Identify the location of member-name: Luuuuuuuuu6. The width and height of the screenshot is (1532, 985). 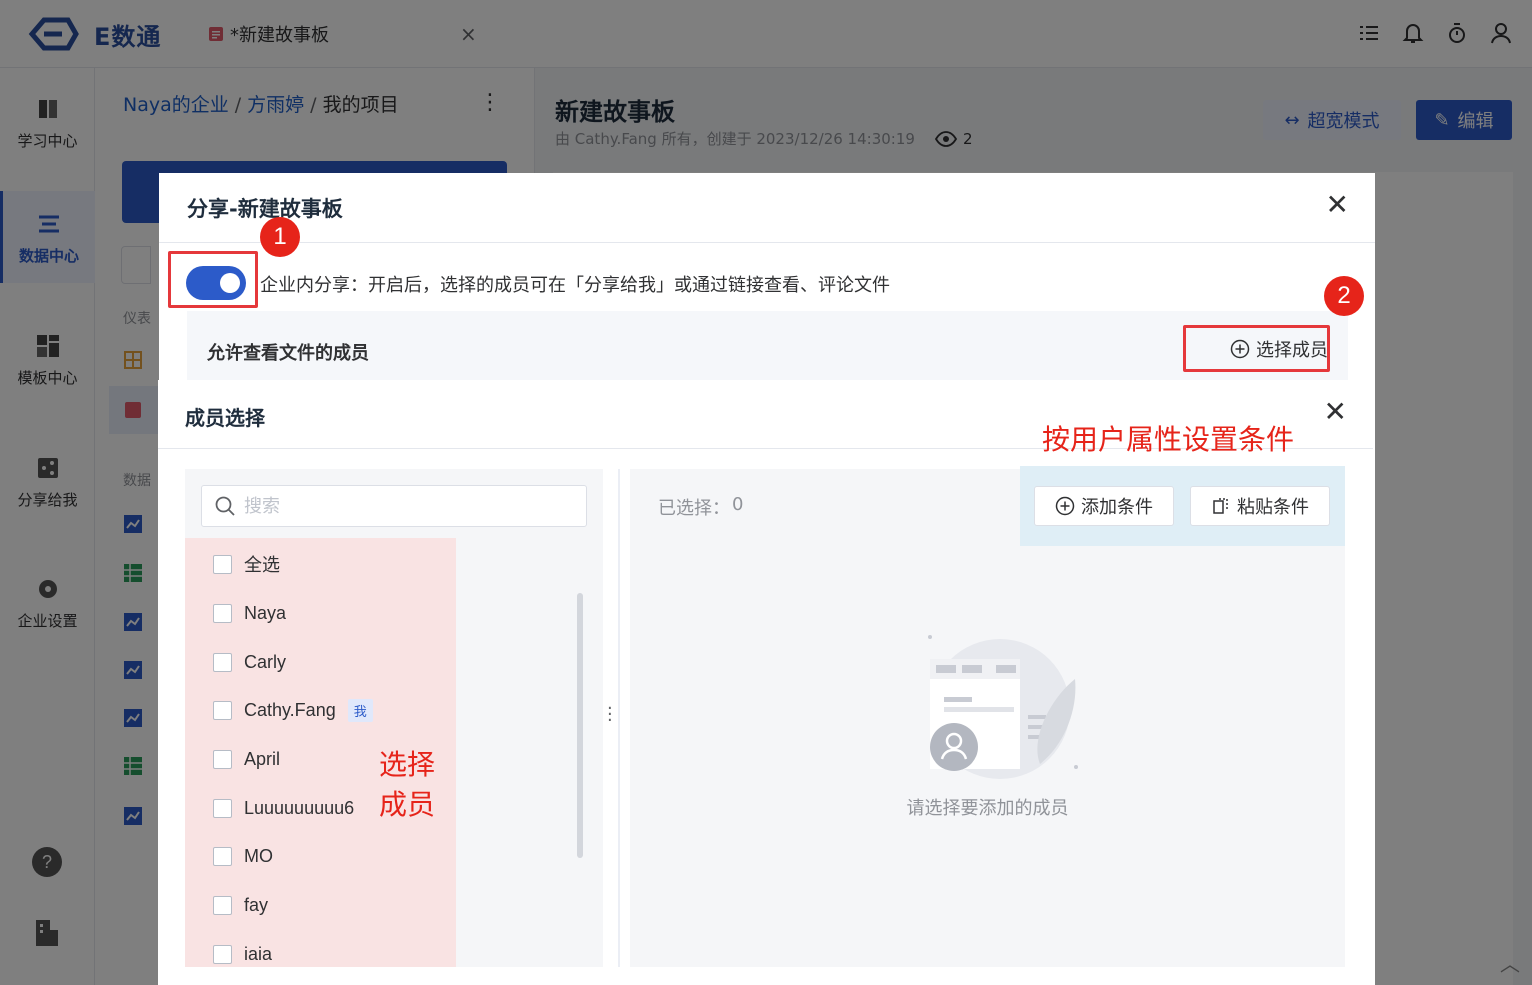
(299, 807).